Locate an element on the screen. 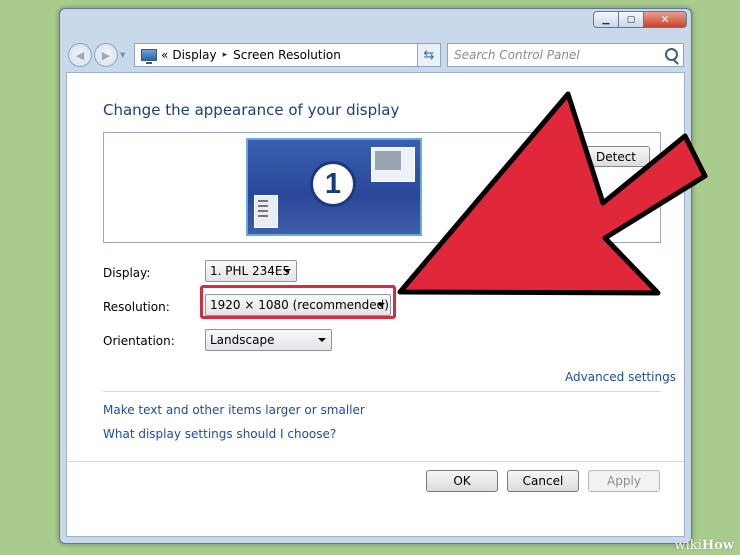 This screenshot has width=740, height=555. address-bar: « Display ▸ Screen Resolution ▼ is located at coordinates (285, 55).